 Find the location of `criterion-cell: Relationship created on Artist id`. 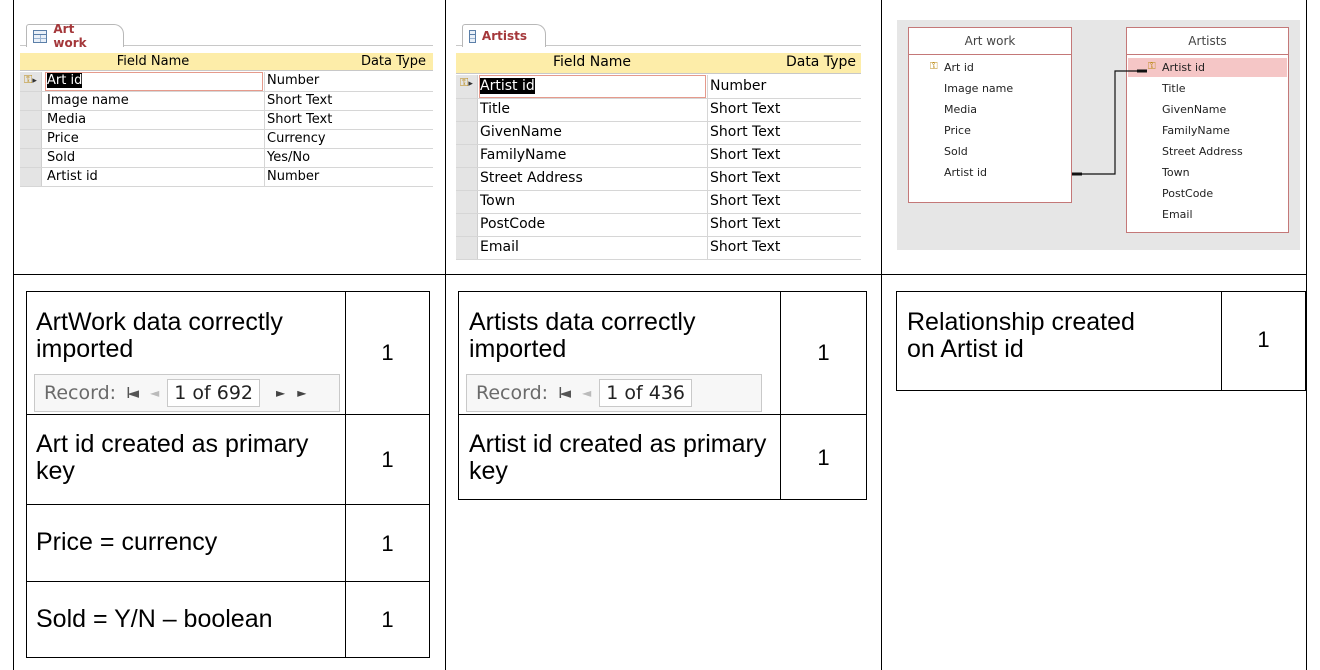

criterion-cell: Relationship created on Artist id is located at coordinates (1059, 341).